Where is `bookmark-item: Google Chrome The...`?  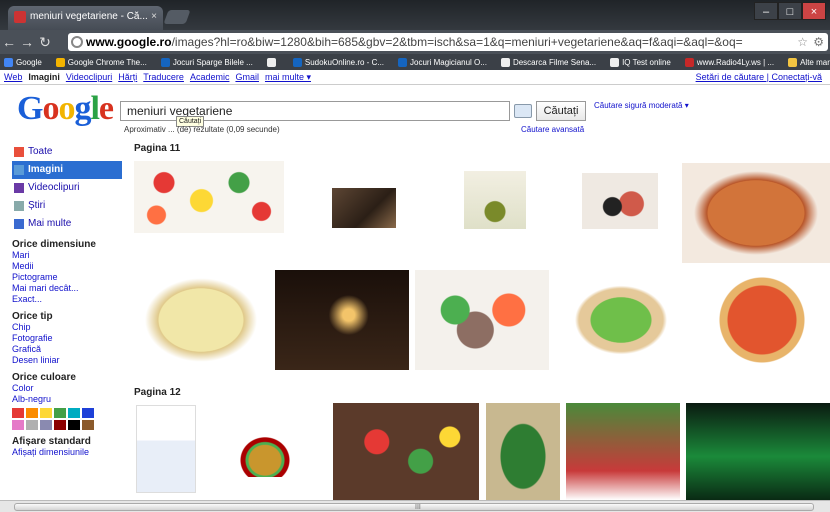 bookmark-item: Google Chrome The... is located at coordinates (99, 62).